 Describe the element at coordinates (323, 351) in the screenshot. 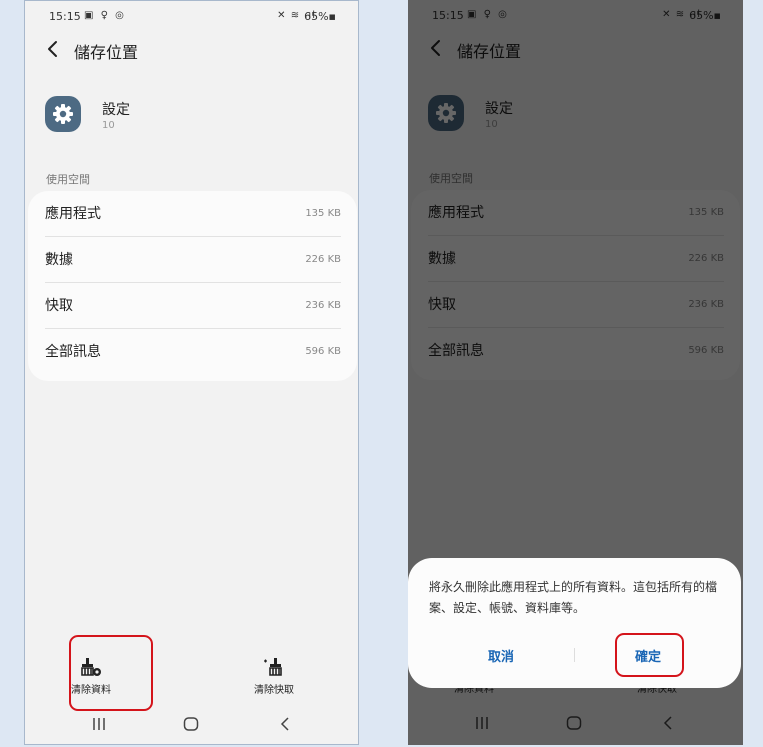

I see `row-value: 596 KB` at that location.